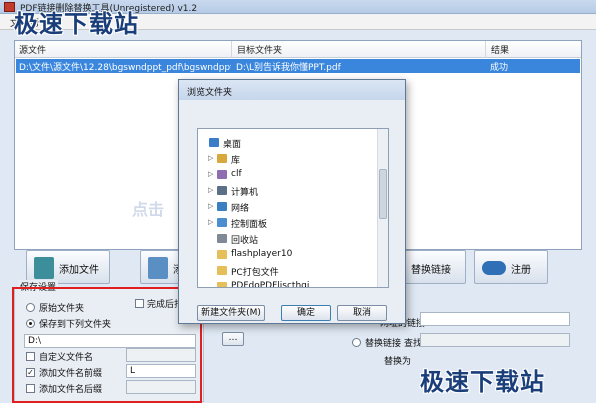 This screenshot has height=403, width=596. Describe the element at coordinates (62, 309) in the screenshot. I see `original-folder-label: 原始文件夹` at that location.